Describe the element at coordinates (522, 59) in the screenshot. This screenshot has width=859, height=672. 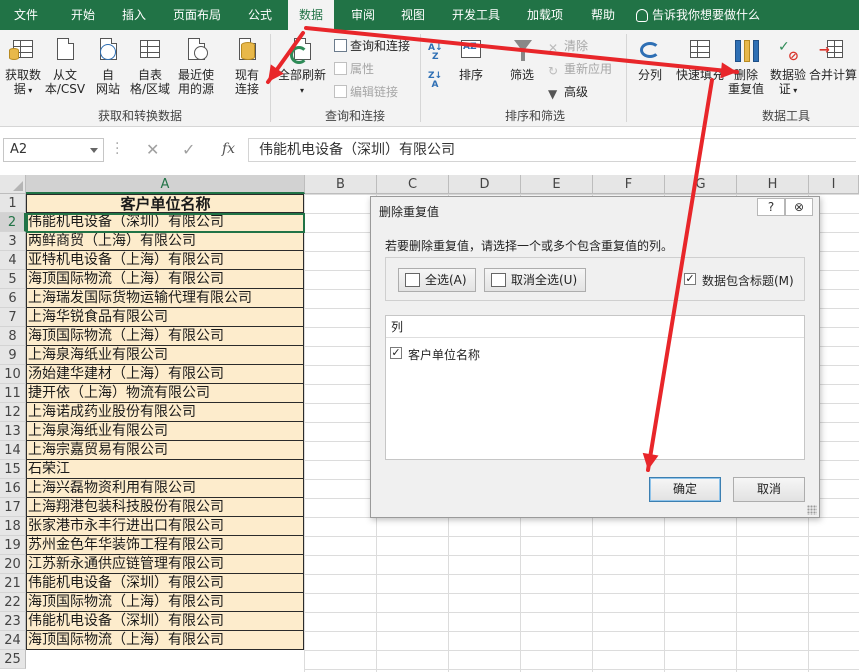
I see `filter-button: 筛选` at that location.